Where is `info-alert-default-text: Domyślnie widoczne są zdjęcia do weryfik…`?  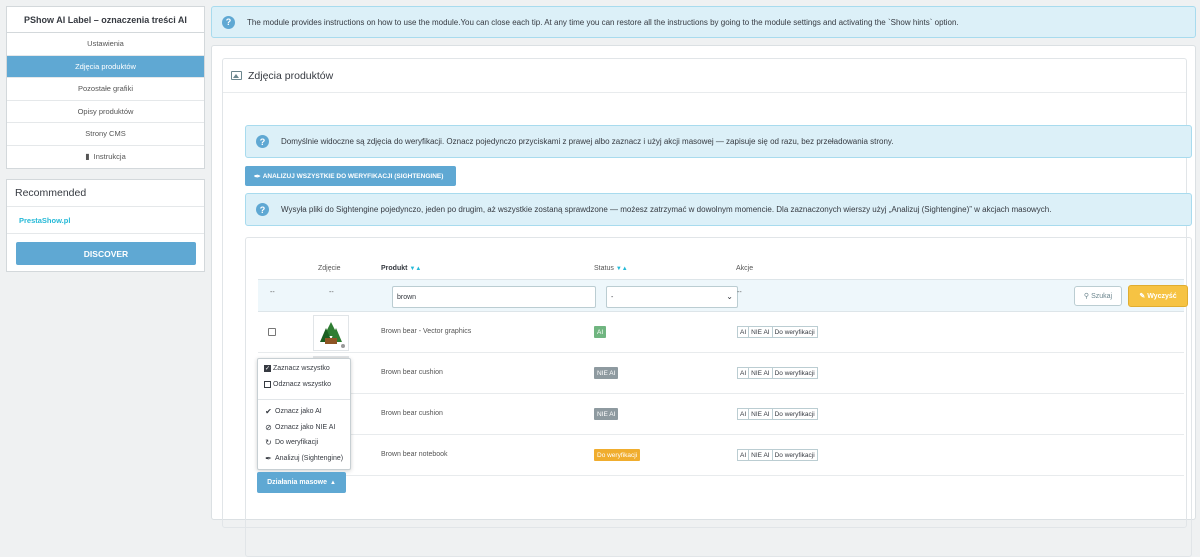 info-alert-default-text: Domyślnie widoczne są zdjęcia do weryfik… is located at coordinates (587, 141).